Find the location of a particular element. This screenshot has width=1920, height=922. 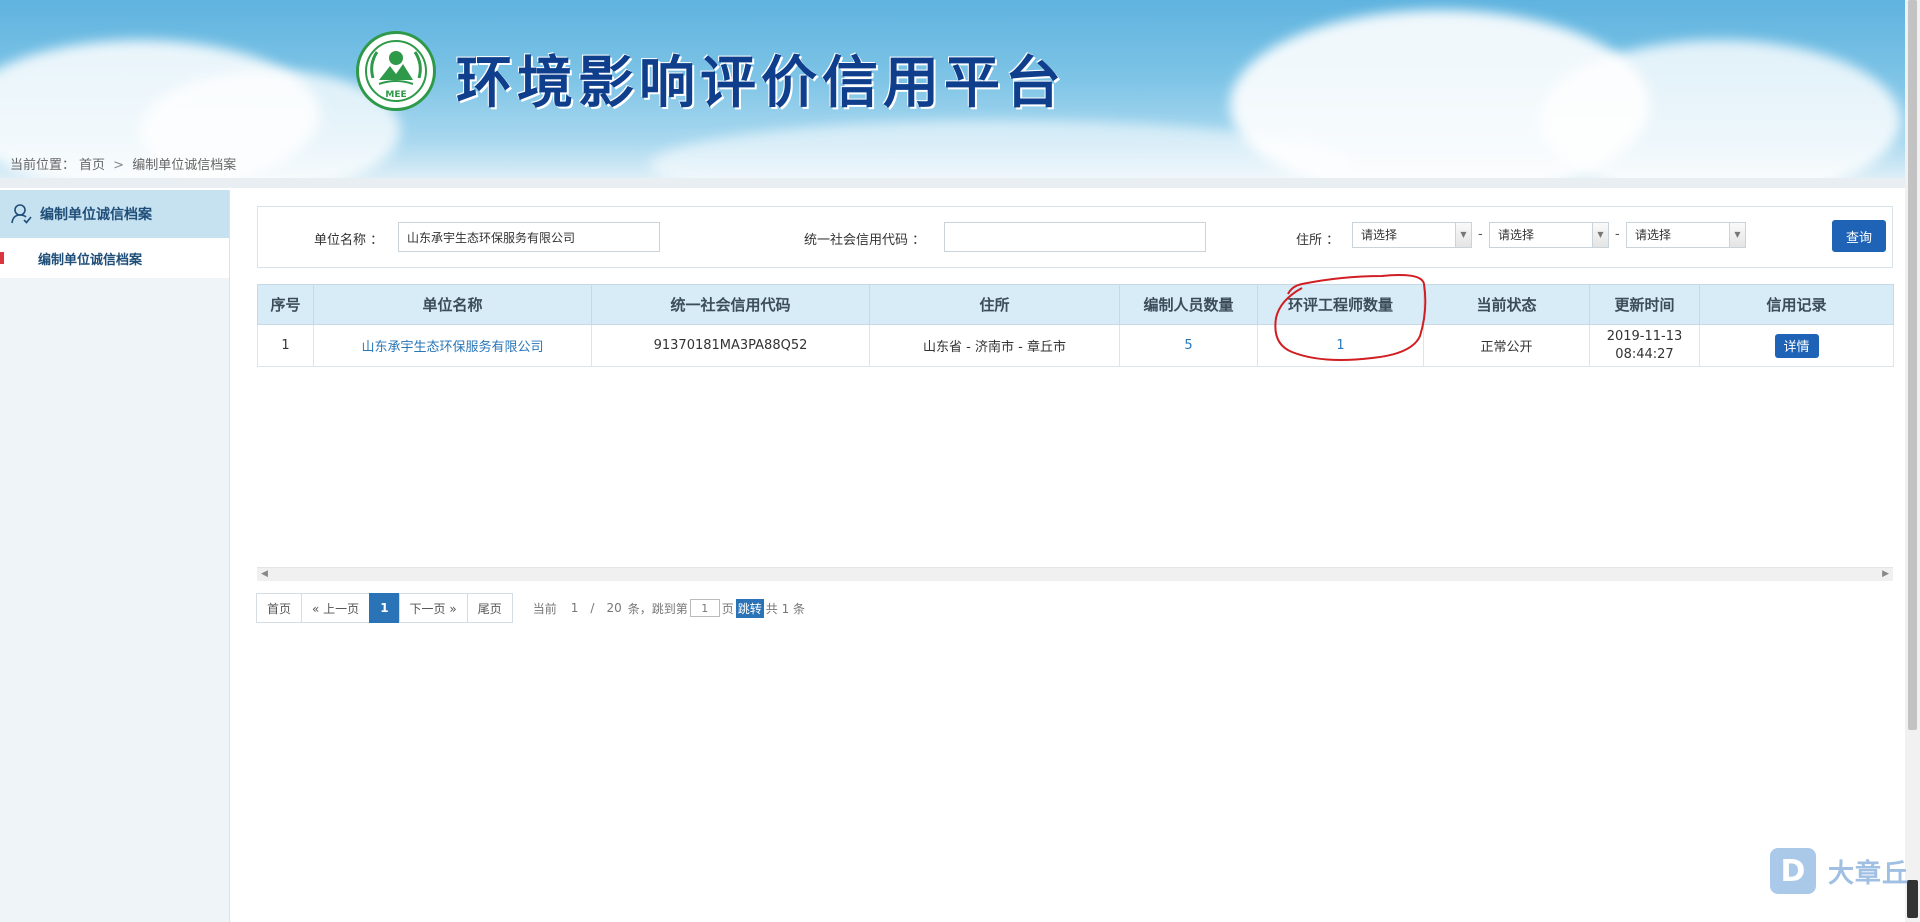

watermark-logo-icon: D is located at coordinates (1793, 871).